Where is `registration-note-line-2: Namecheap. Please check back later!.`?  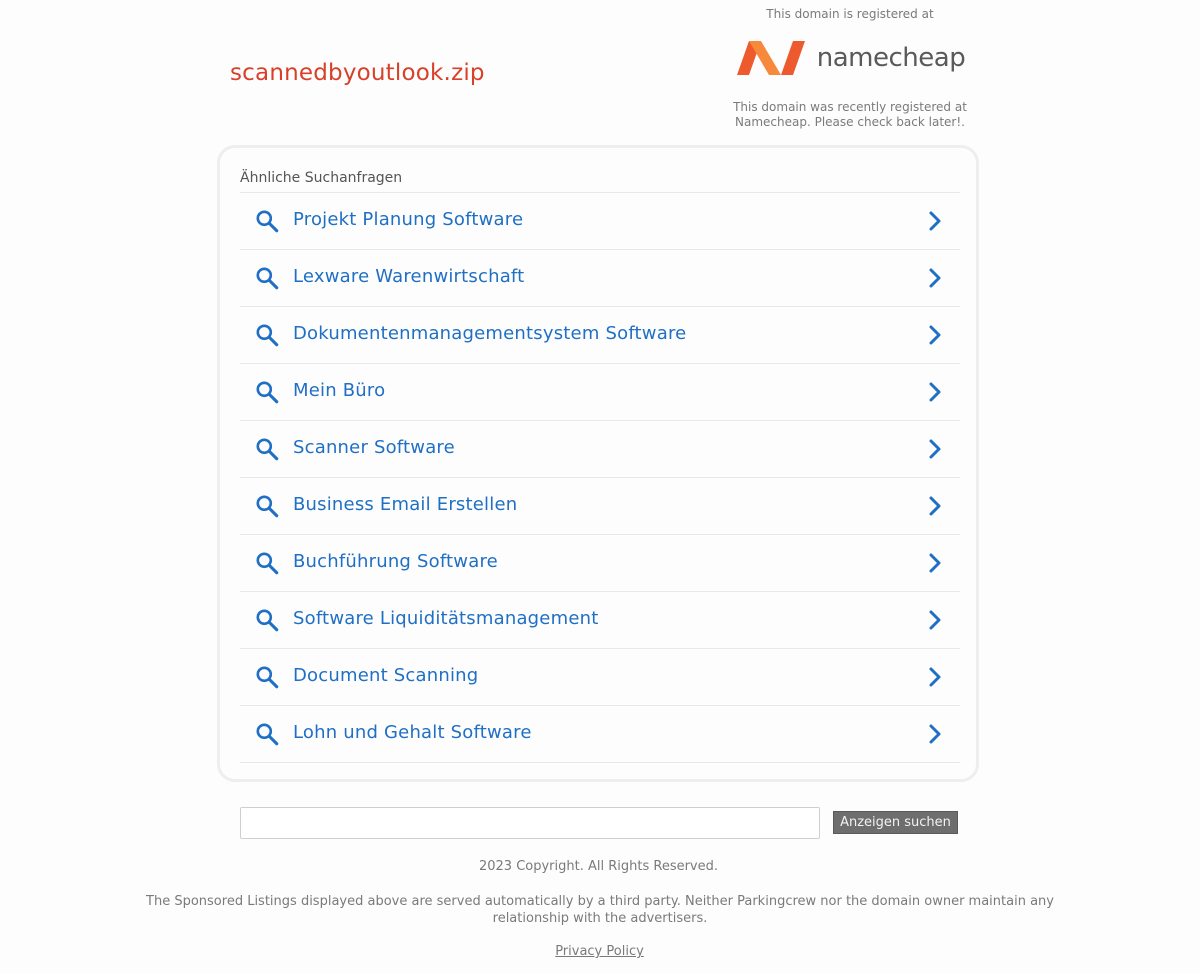
registration-note-line-2: Namecheap. Please check back later!. is located at coordinates (850, 122).